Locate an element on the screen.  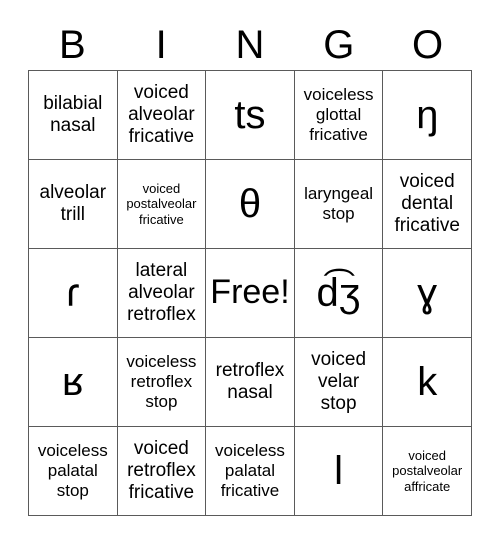
bingo-cell-n4: retroflex nasal is located at coordinates (250, 382).